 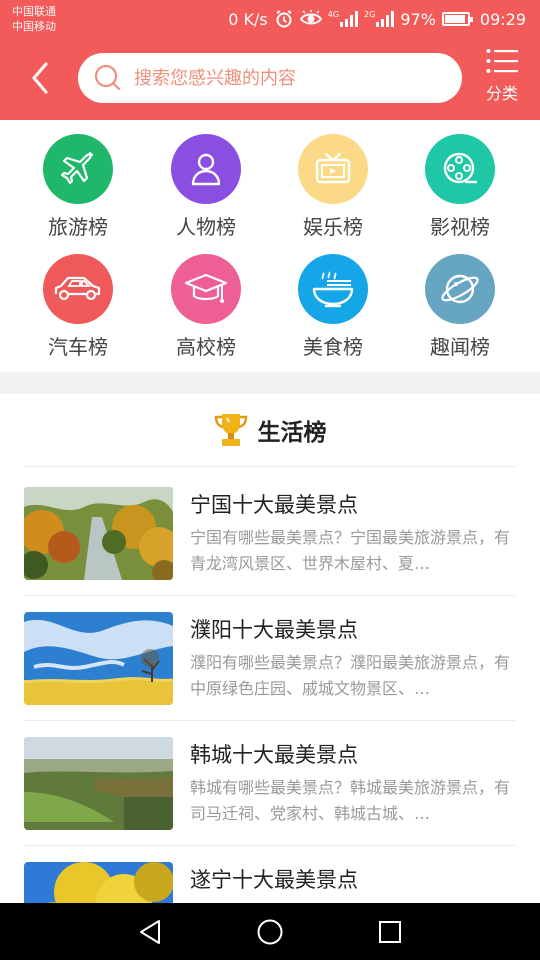 I want to click on person-icon, so click(x=206, y=169).